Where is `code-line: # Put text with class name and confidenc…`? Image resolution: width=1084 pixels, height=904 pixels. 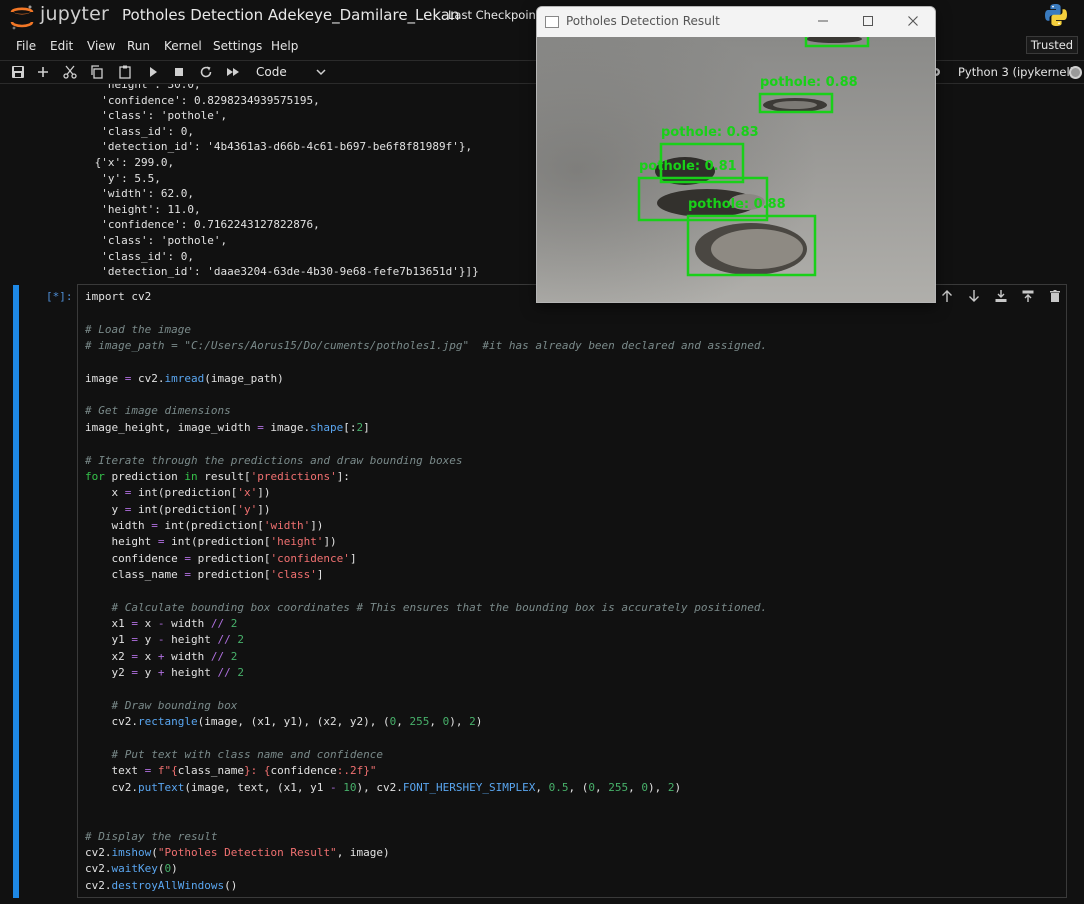 code-line: # Put text with class name and confidenc… is located at coordinates (234, 754).